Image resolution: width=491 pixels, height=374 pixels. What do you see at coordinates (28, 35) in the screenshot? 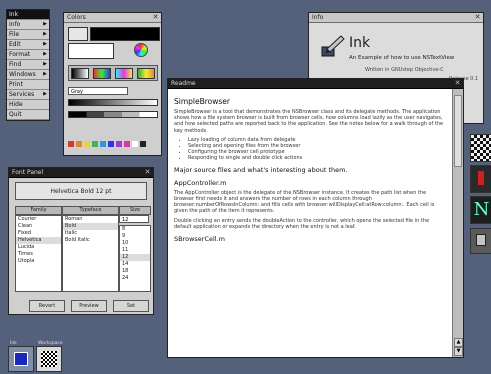
I see `menu-item-file: File ▶` at bounding box center [28, 35].